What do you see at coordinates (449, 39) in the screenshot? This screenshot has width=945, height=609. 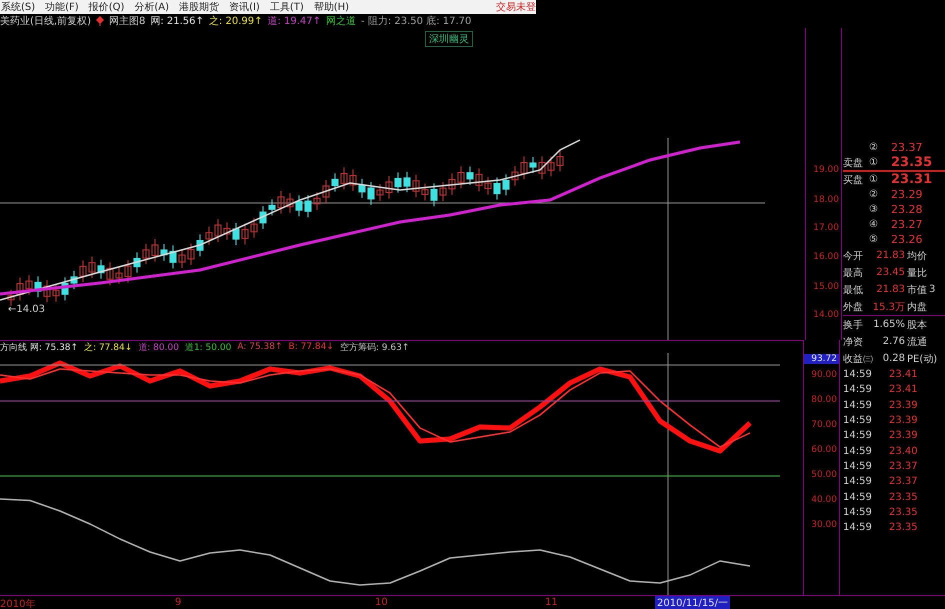 I see `signal-tag: 深圳幽灵` at bounding box center [449, 39].